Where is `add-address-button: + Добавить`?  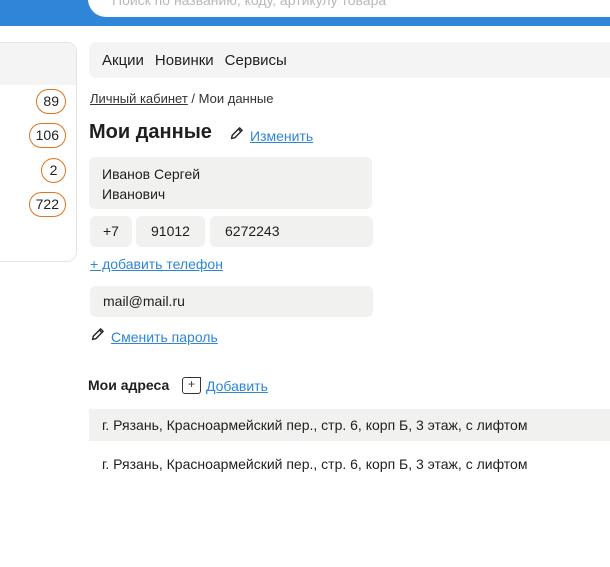
add-address-button: + Добавить is located at coordinates (225, 385).